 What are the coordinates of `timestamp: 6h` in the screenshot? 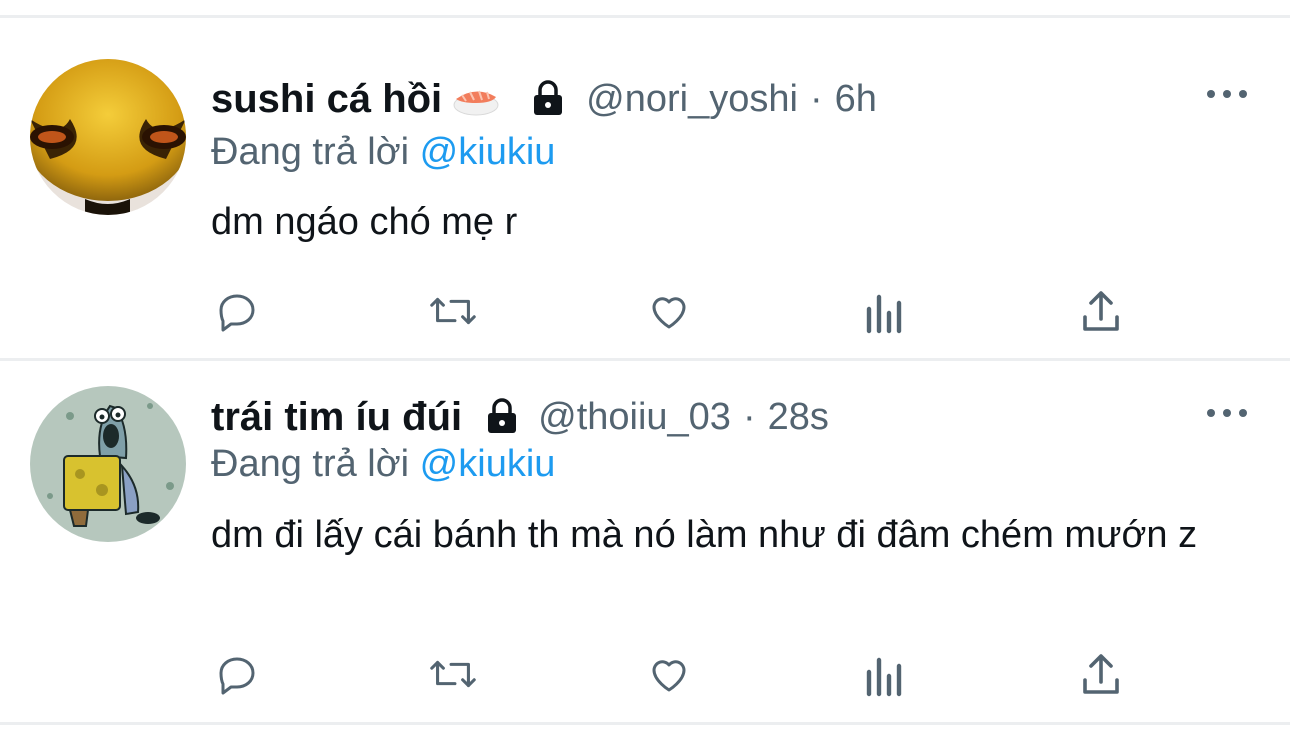 It's located at (856, 99).